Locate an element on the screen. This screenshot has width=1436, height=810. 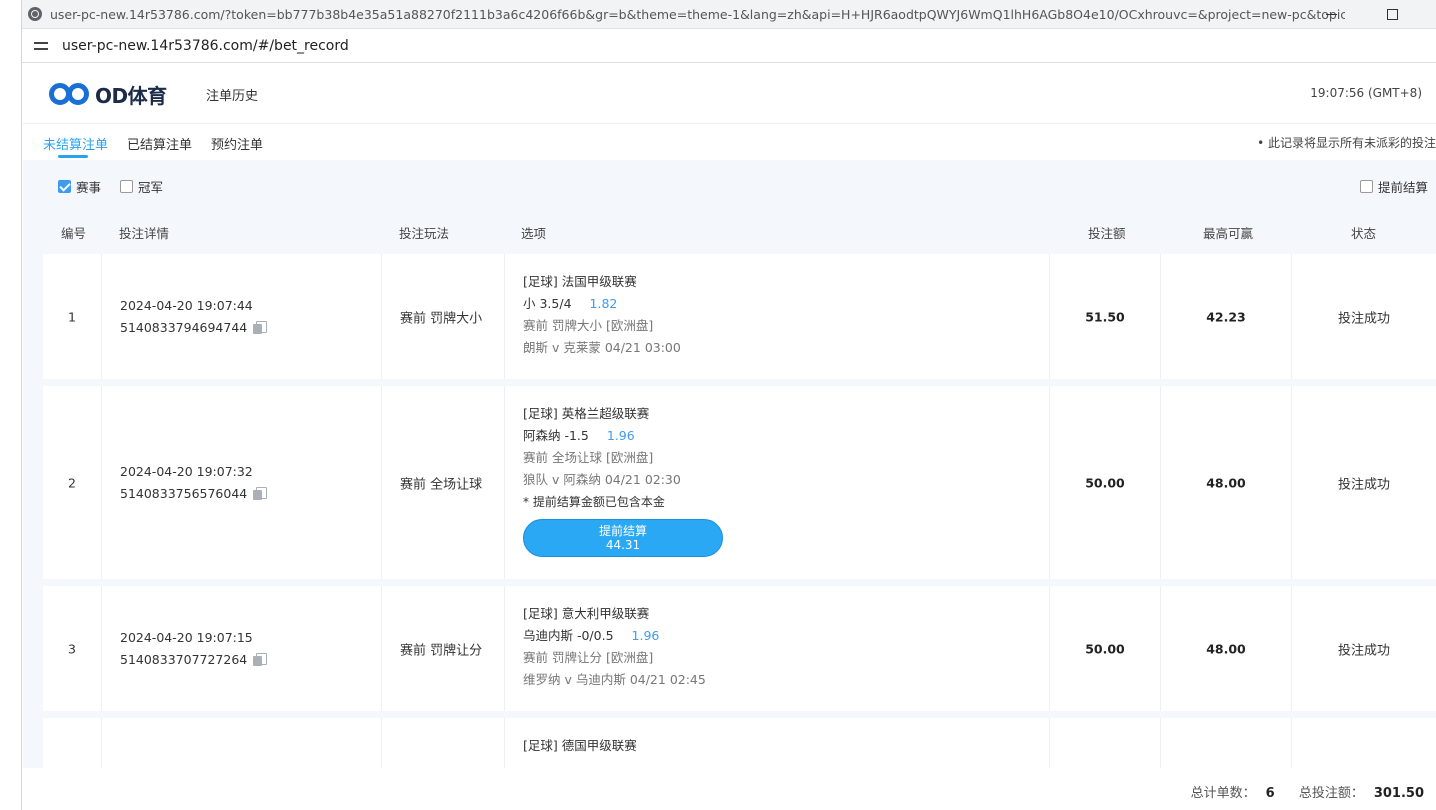
league: [足球] 英格兰超级联赛 is located at coordinates (586, 413).